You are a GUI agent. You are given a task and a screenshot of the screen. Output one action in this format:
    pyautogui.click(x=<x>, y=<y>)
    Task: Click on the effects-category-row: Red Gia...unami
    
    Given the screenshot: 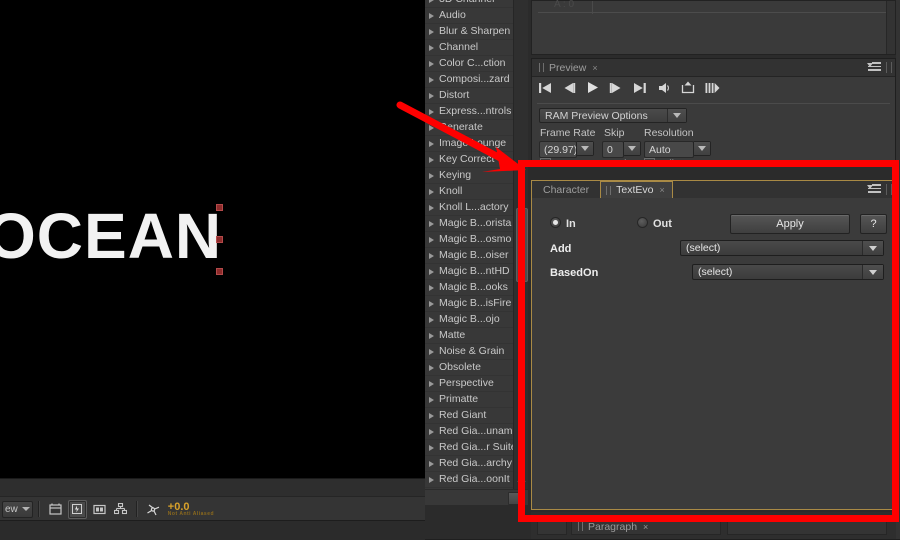 What is the action you would take?
    pyautogui.click(x=470, y=432)
    